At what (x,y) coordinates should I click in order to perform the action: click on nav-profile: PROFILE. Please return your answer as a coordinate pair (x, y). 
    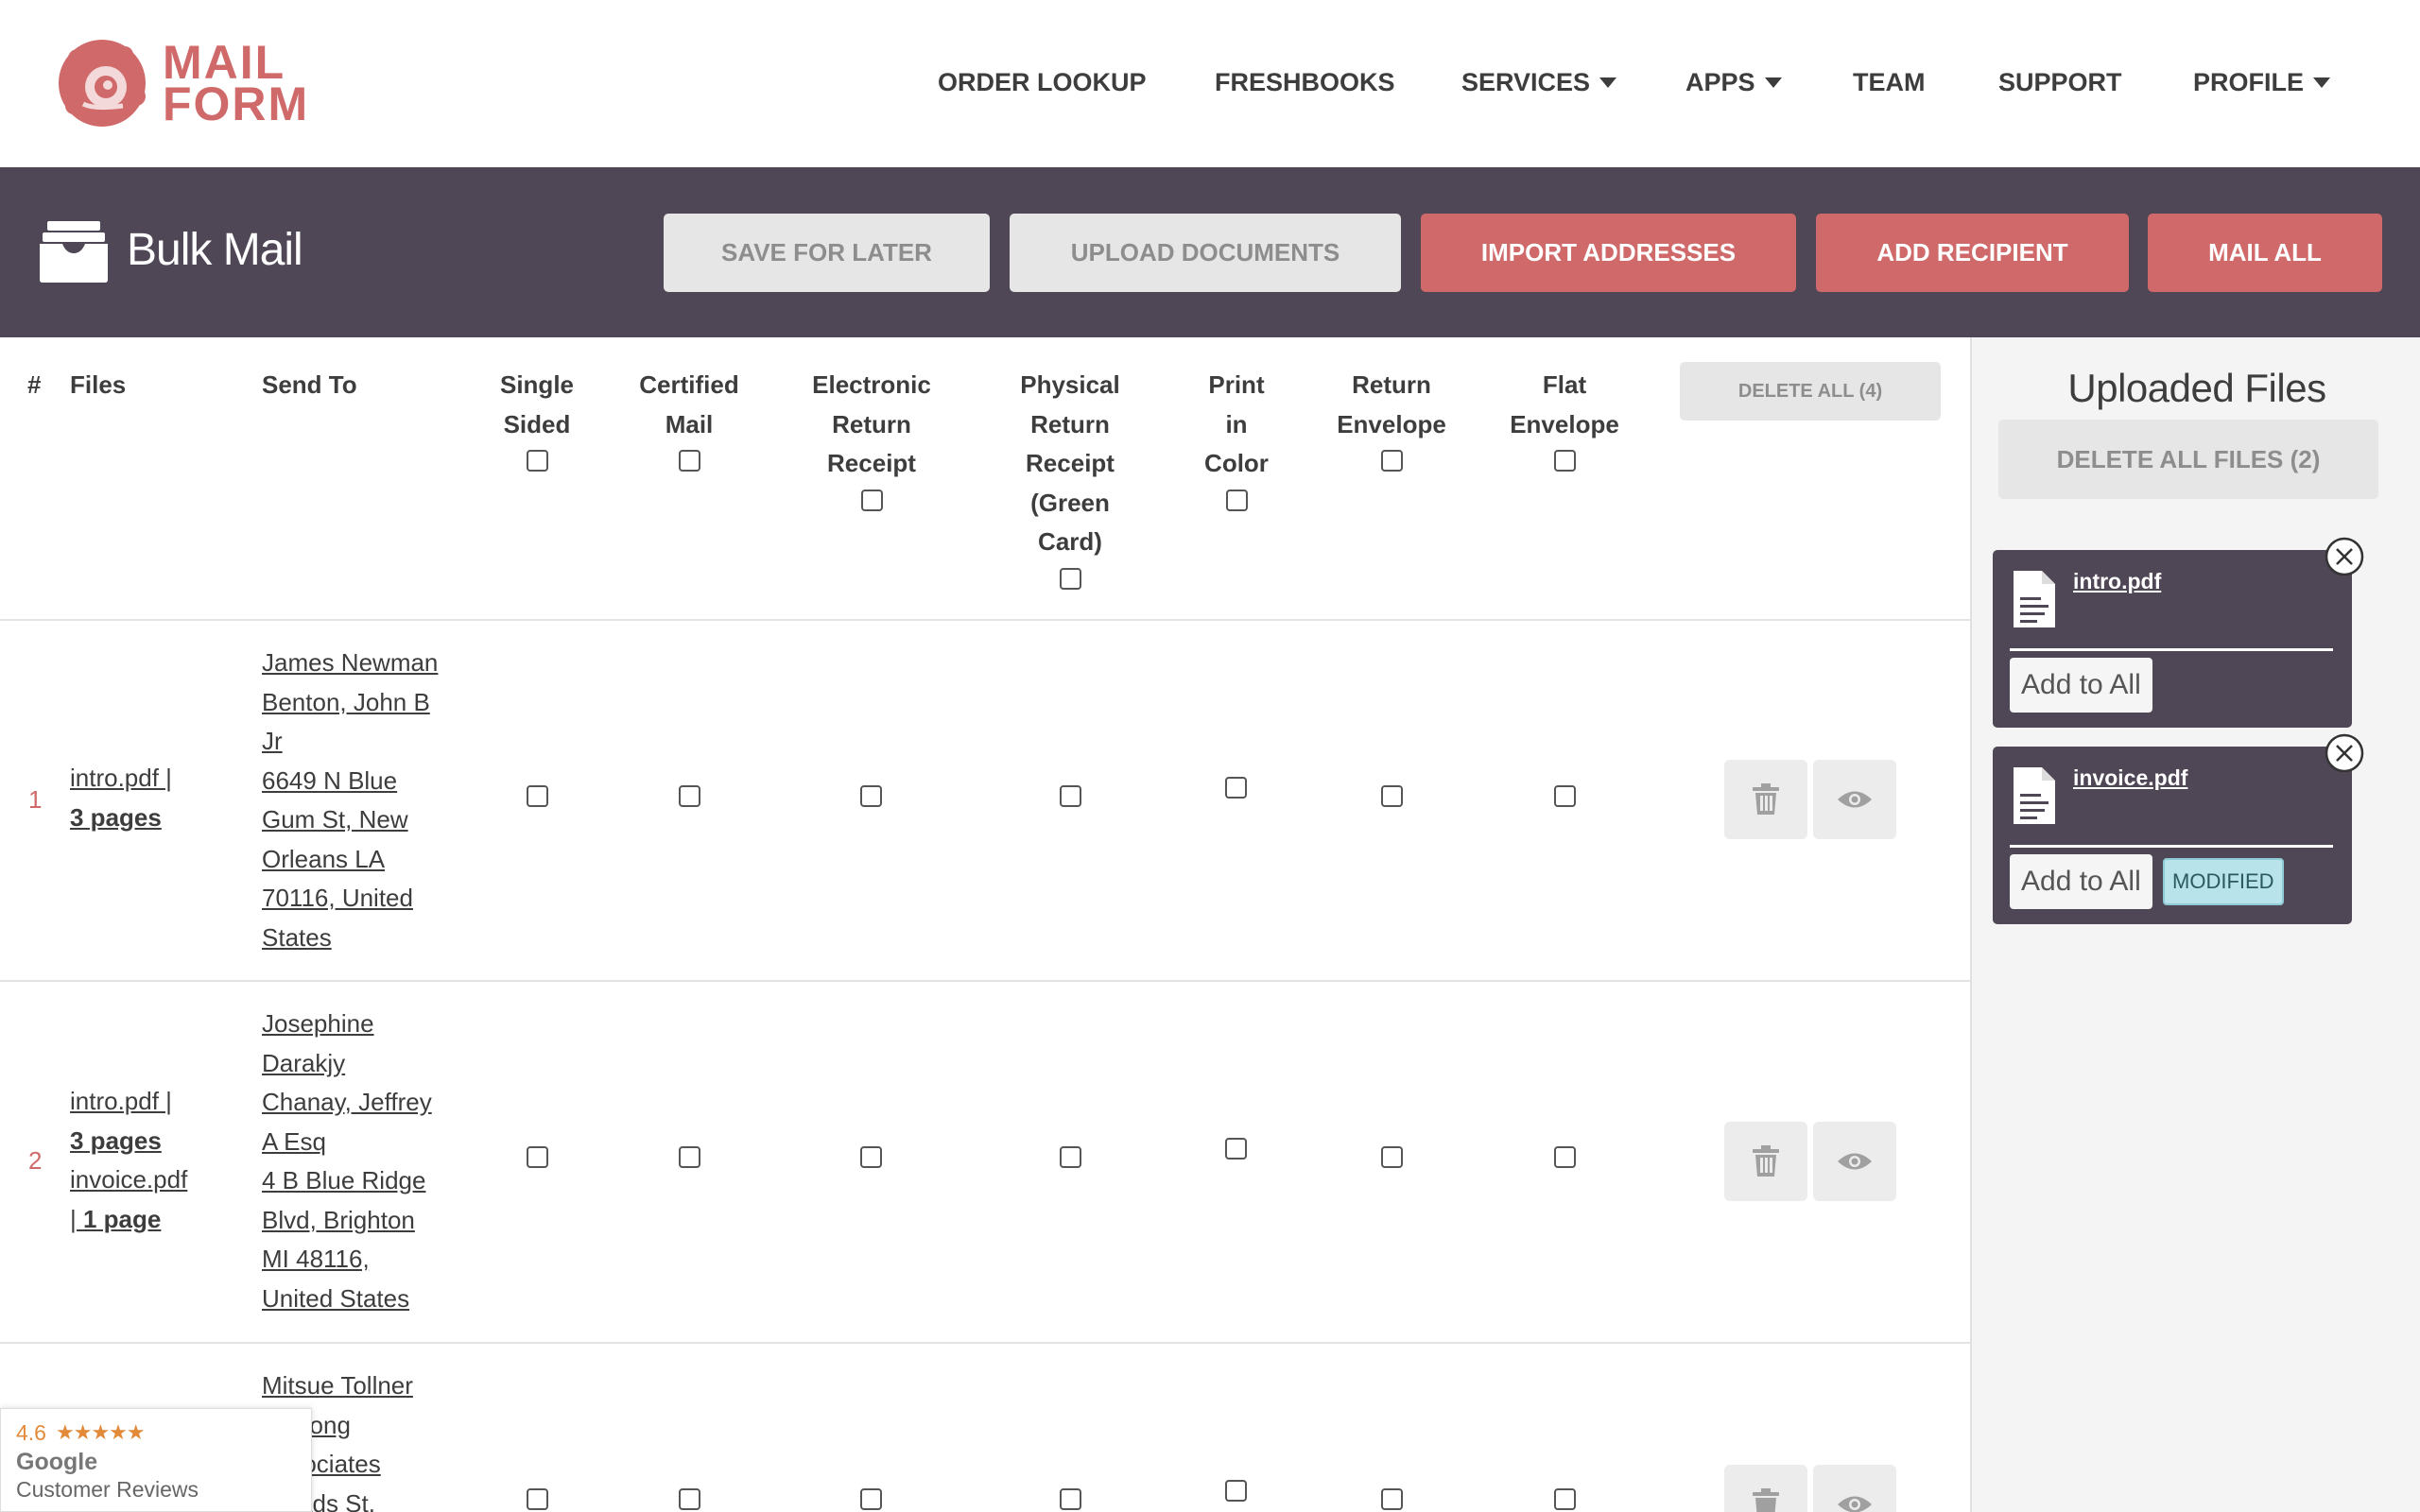
    Looking at the image, I should click on (2262, 82).